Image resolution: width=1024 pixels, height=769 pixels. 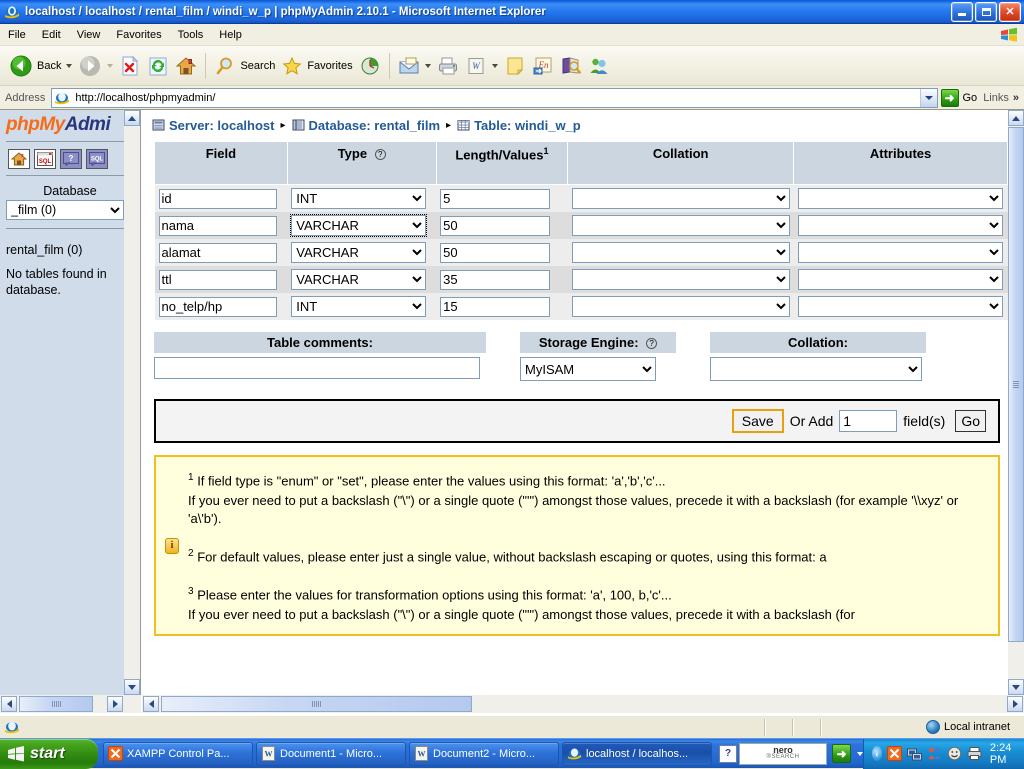 I want to click on back-dropdown-icon, so click(x=69, y=65).